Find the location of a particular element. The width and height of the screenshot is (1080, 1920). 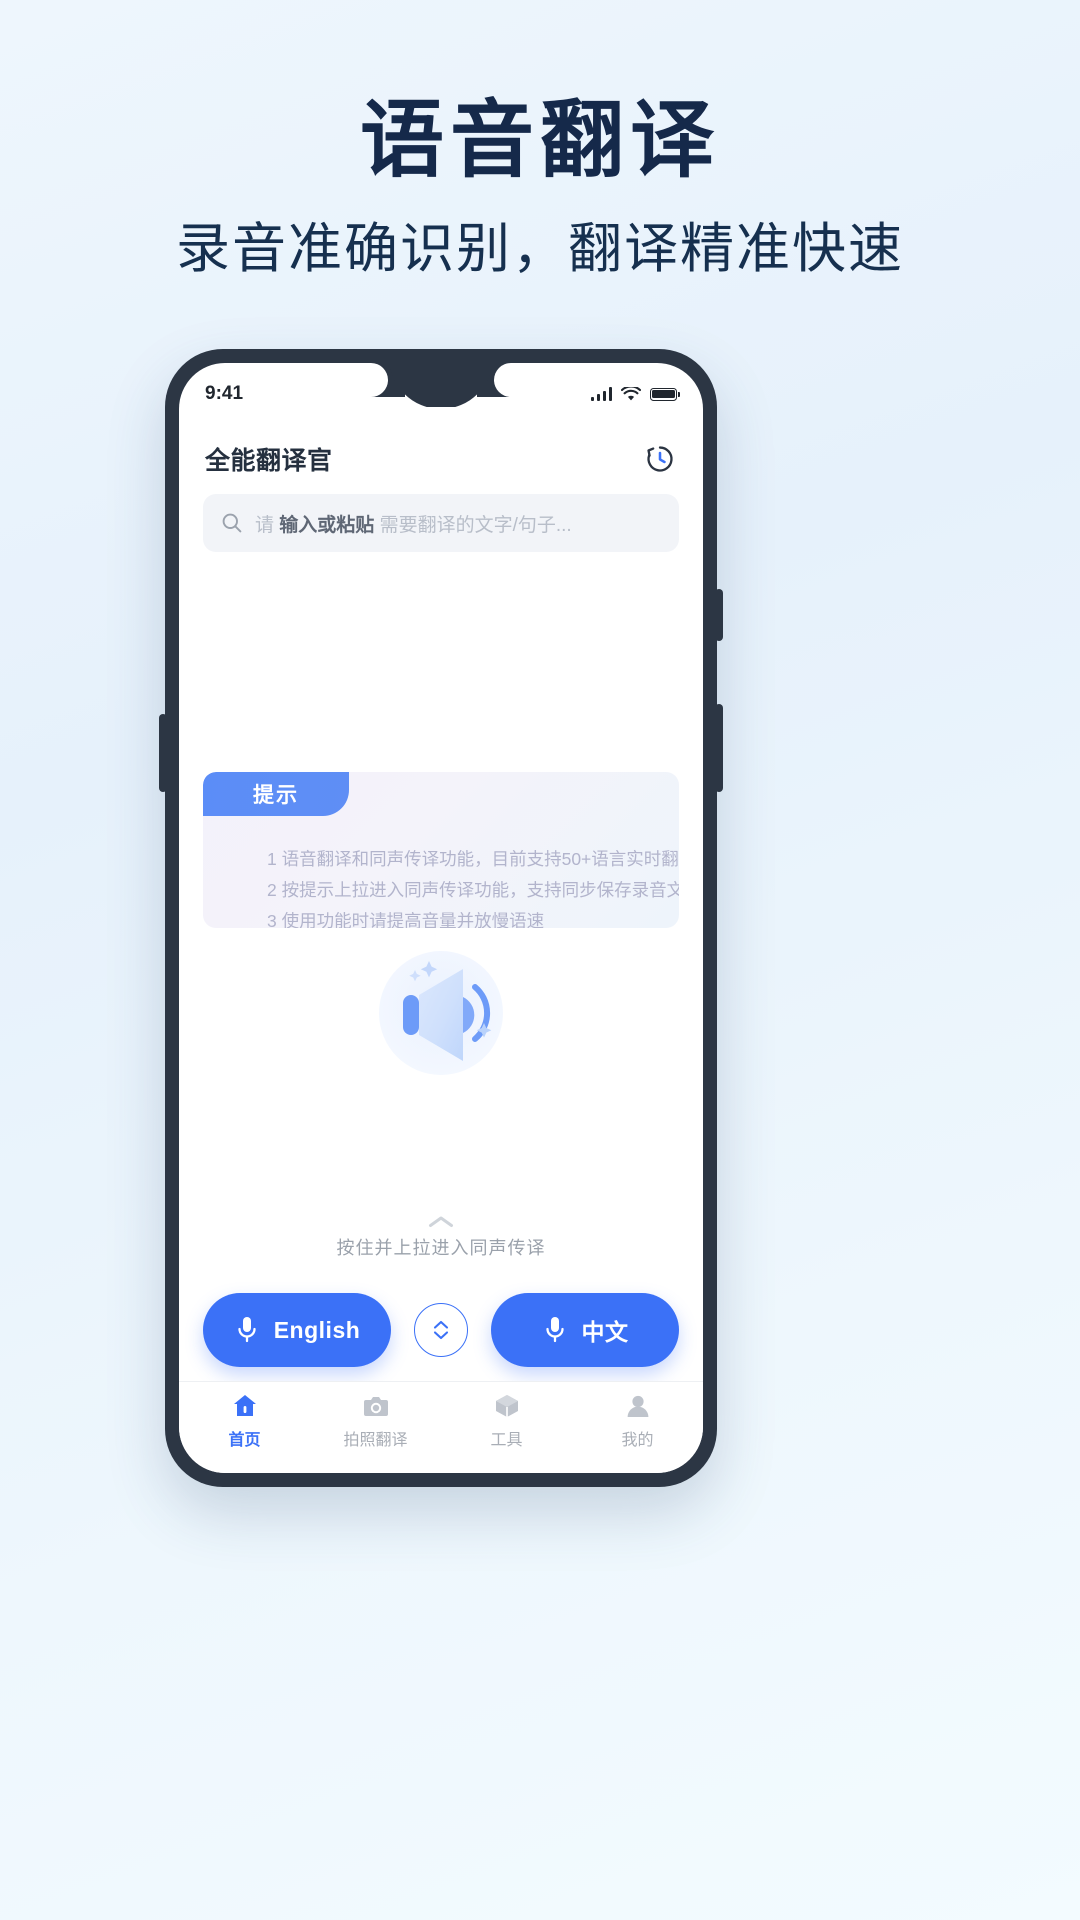

toolbox-icon is located at coordinates (506, 1406).